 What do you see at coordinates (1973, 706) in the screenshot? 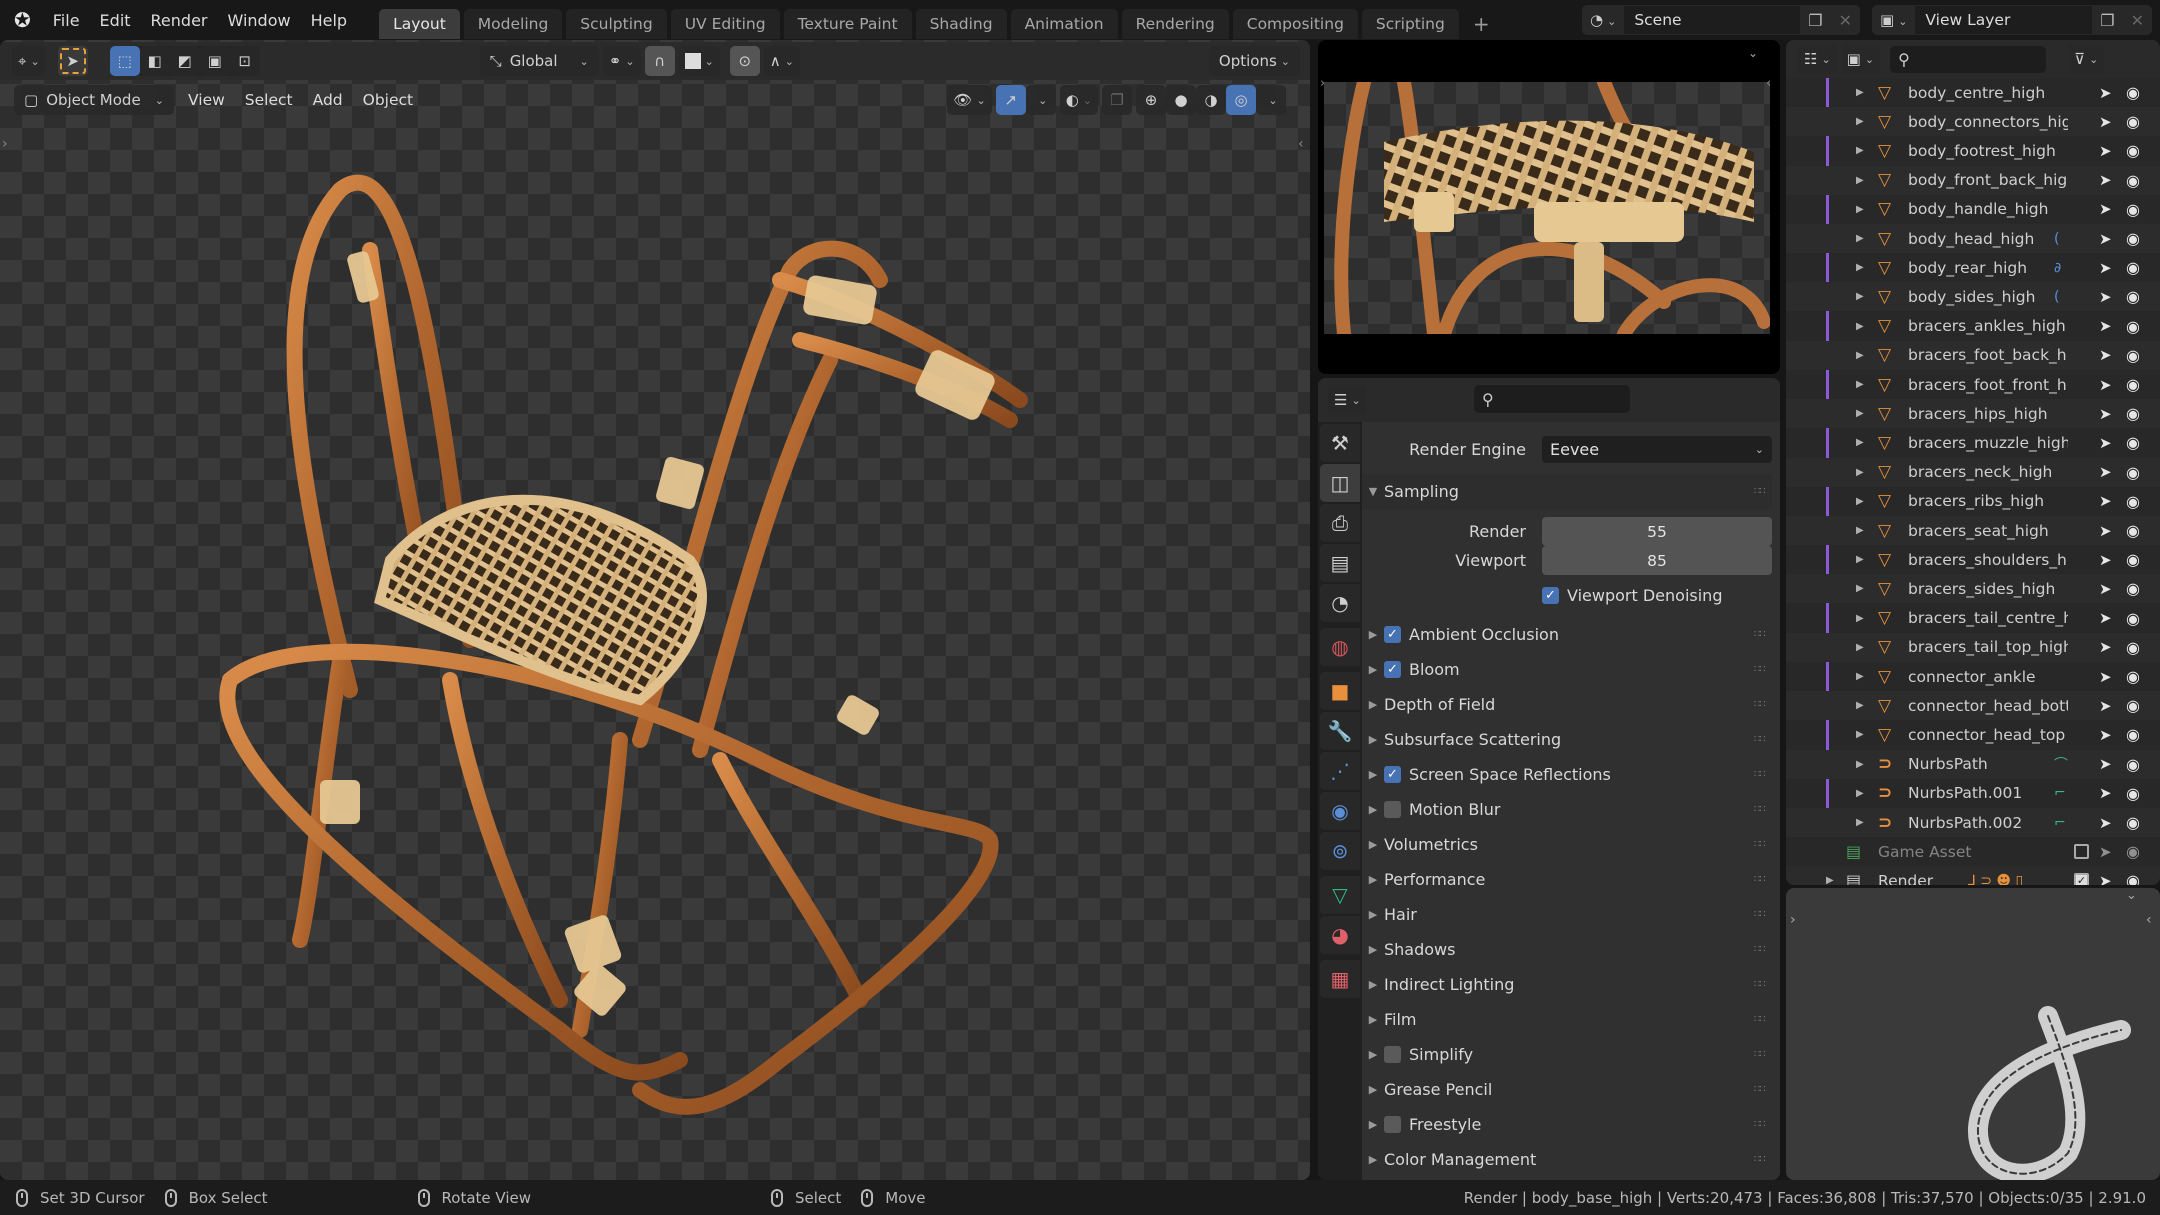
I see `outliner-item: ▶ ▽ connector_head_bott ➤ ◉` at bounding box center [1973, 706].